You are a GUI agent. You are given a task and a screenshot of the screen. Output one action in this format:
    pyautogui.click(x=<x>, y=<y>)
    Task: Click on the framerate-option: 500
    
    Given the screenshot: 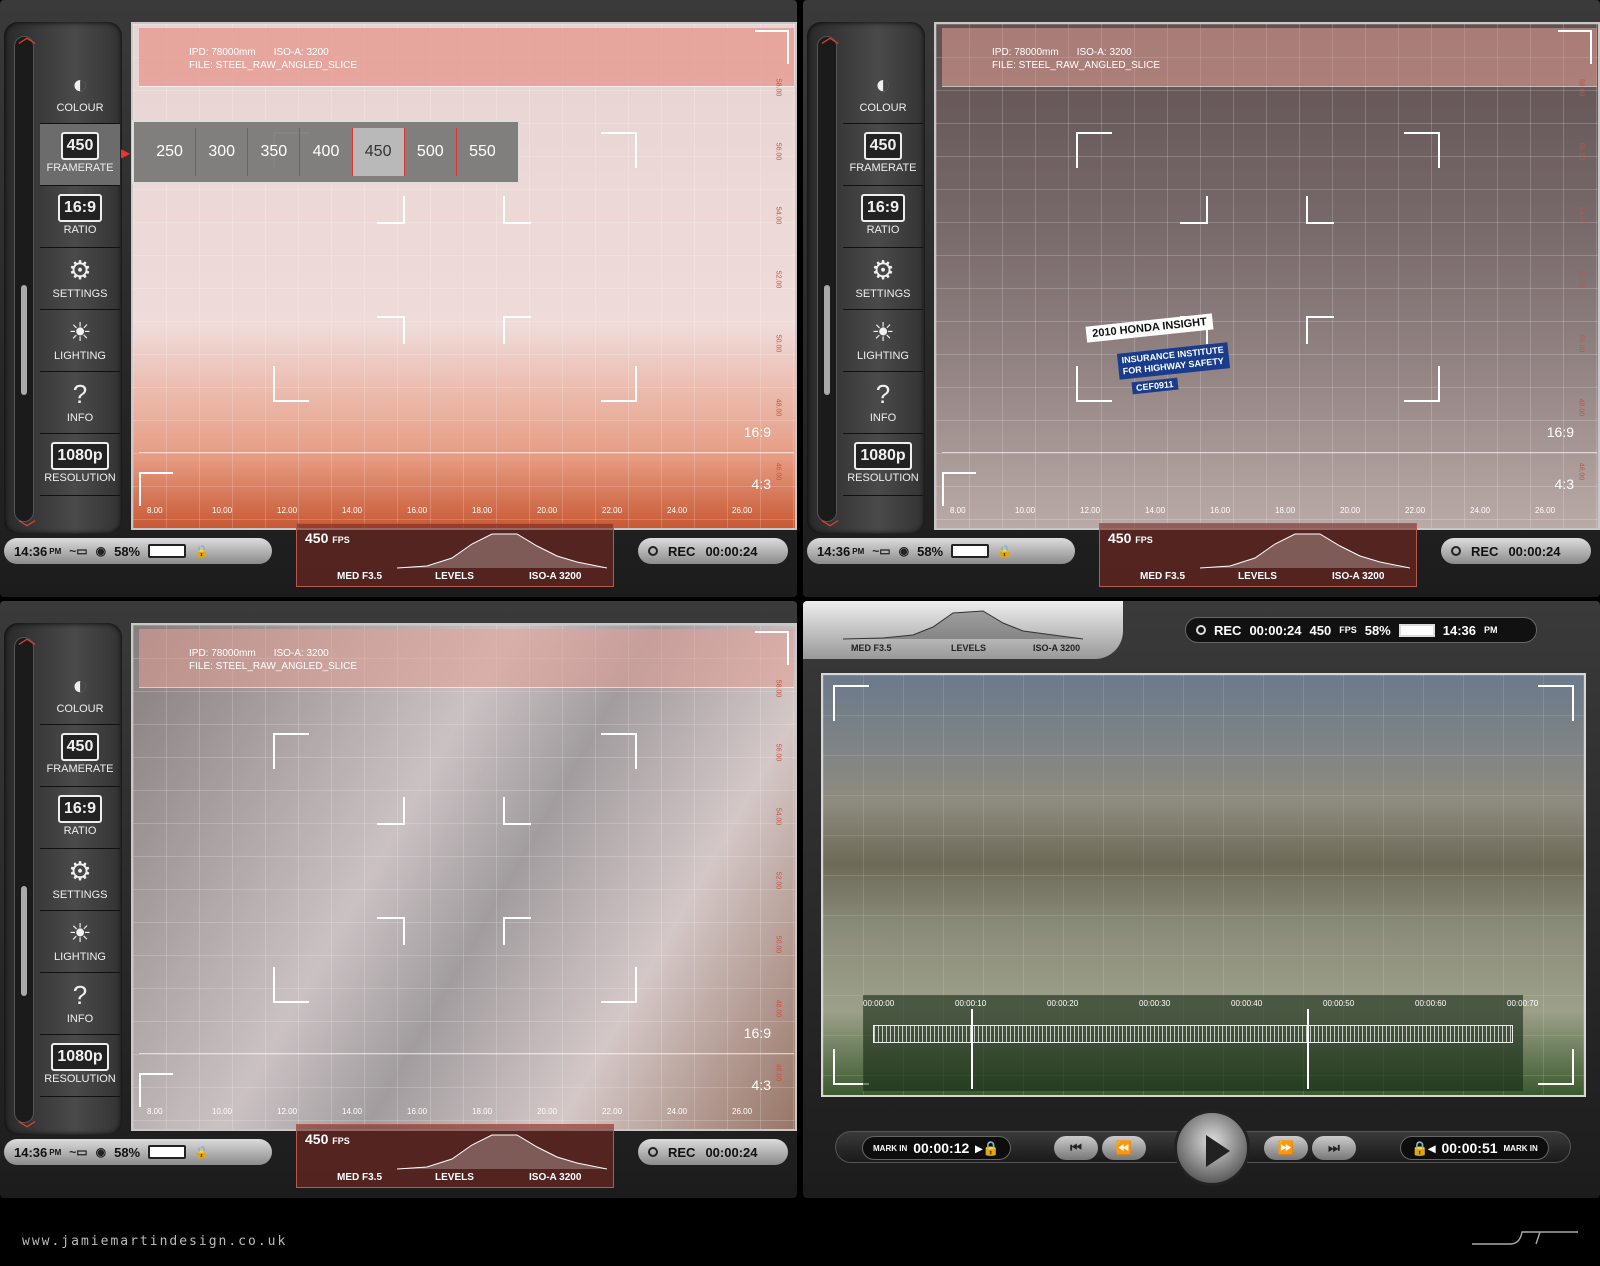 What is the action you would take?
    pyautogui.click(x=429, y=152)
    